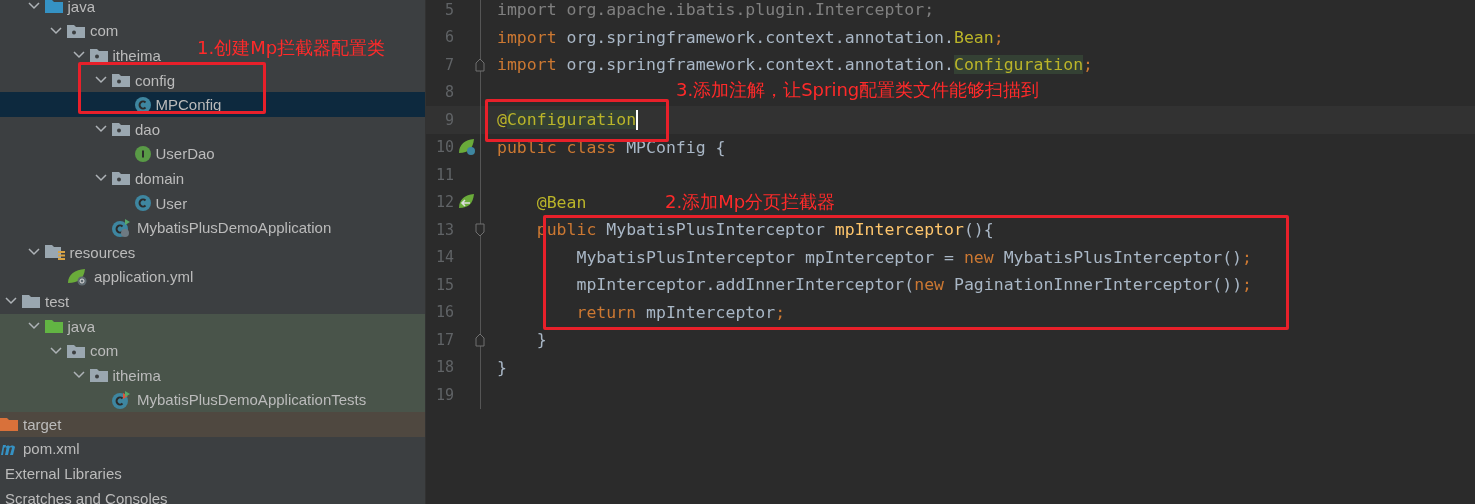 Image resolution: width=1475 pixels, height=504 pixels. I want to click on code-line: import org.springframework.context.annotation.Configuration;, so click(795, 65).